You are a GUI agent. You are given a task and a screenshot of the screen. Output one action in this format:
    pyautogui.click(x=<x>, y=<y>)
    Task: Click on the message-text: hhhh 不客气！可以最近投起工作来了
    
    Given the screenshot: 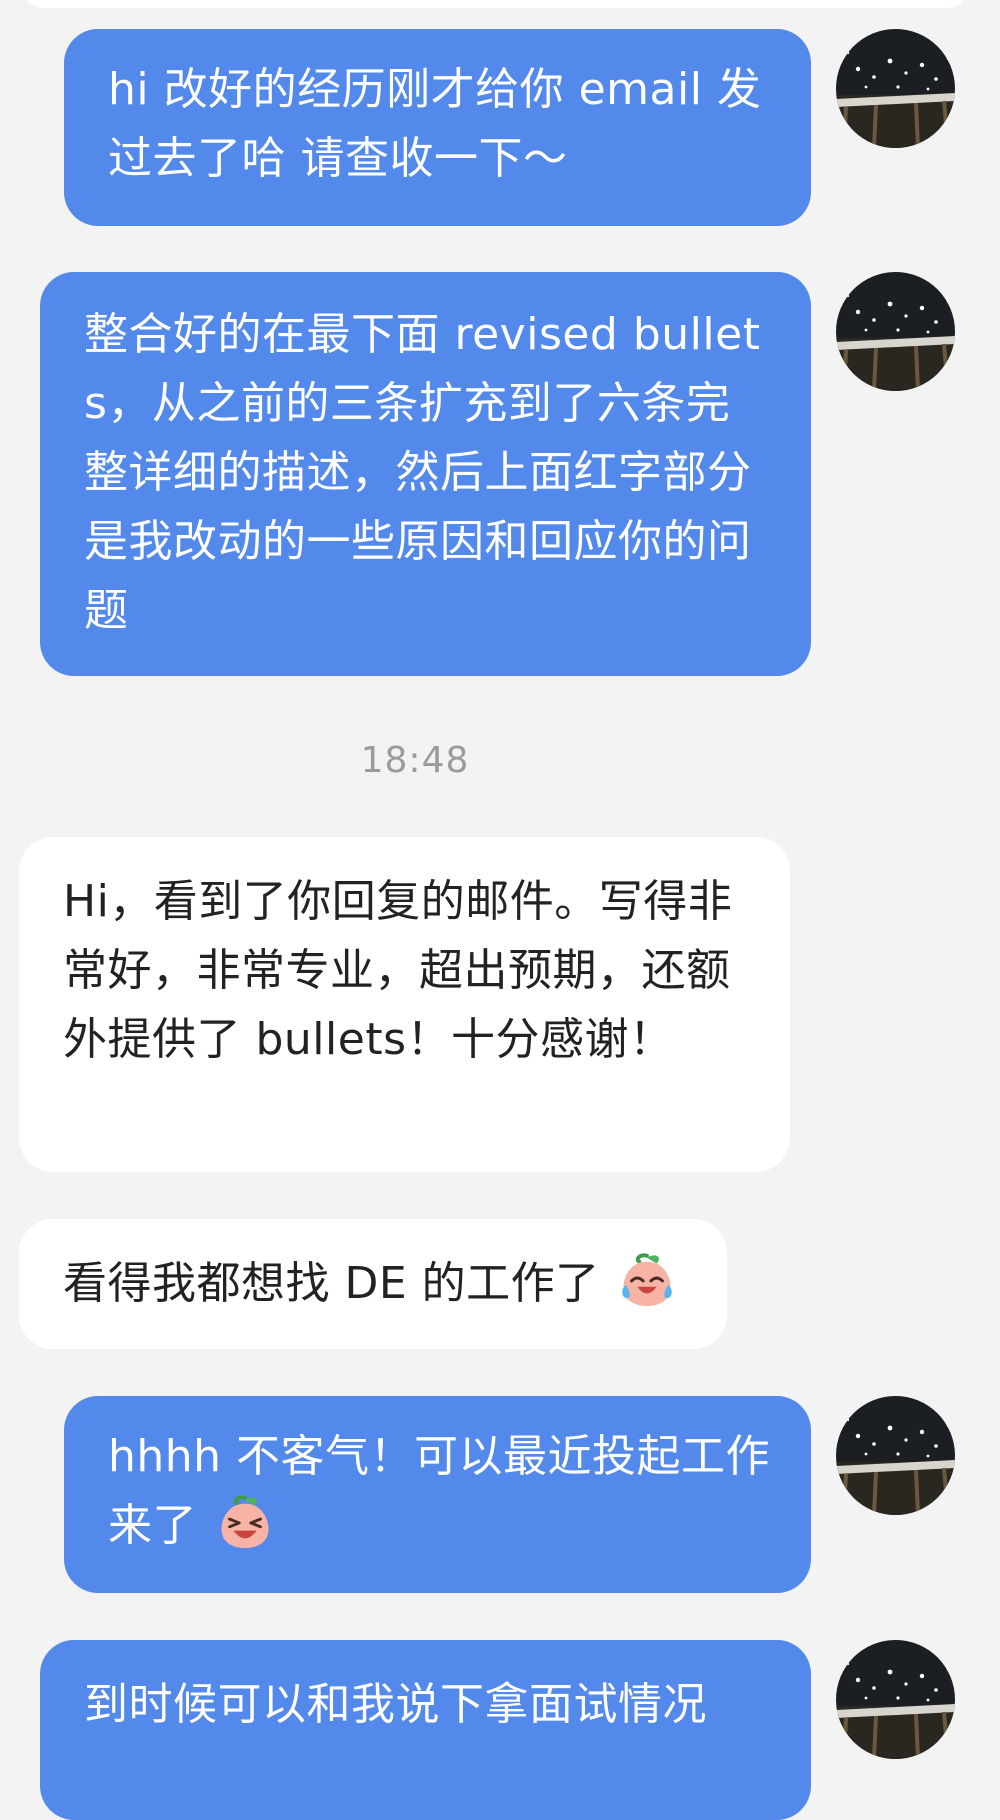 What is the action you would take?
    pyautogui.click(x=439, y=1491)
    